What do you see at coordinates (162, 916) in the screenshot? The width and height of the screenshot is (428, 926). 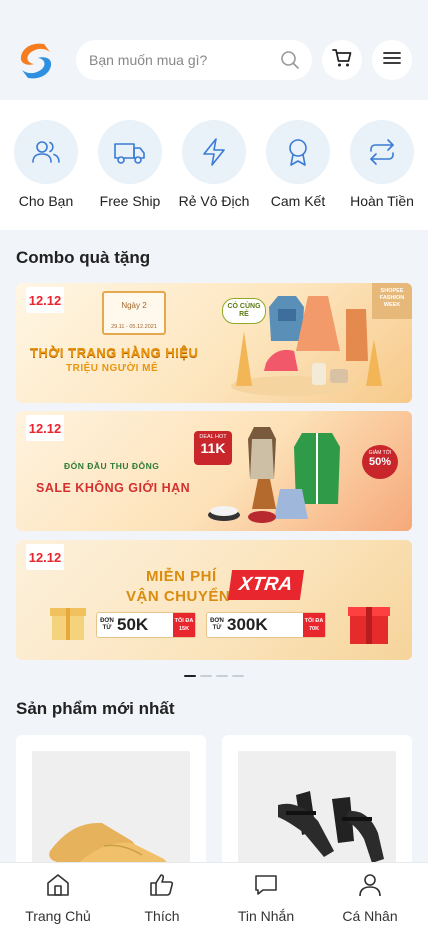 I see `nav-label: Thích` at bounding box center [162, 916].